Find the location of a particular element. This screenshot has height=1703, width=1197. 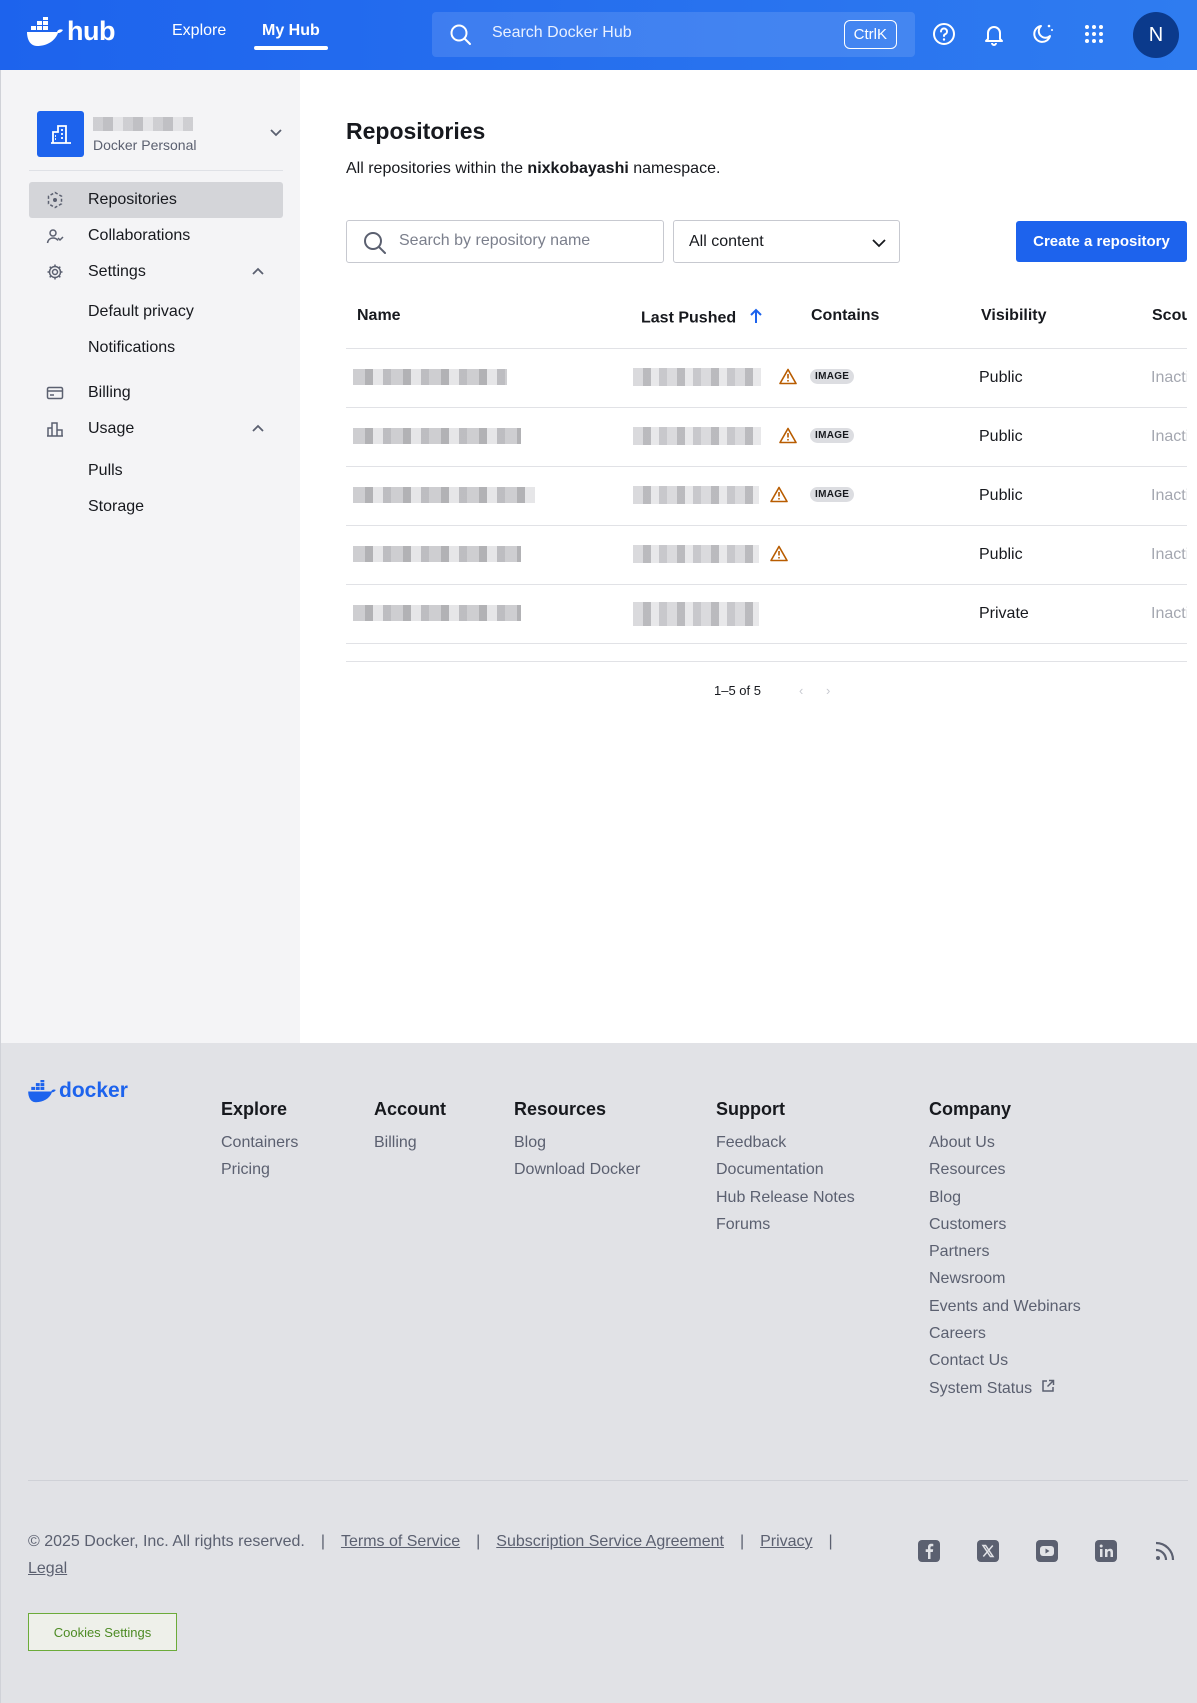

sidebar-item-label: Settings is located at coordinates (117, 271).